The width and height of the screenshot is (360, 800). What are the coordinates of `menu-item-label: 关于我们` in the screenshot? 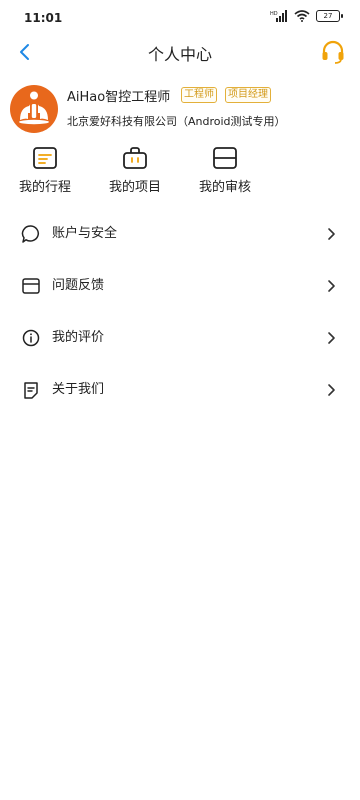 It's located at (78, 389).